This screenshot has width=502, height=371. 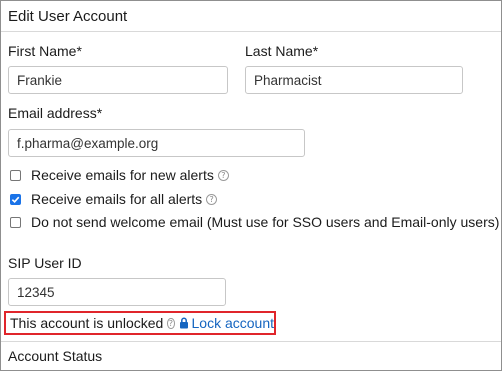 What do you see at coordinates (251, 341) in the screenshot?
I see `section-divider` at bounding box center [251, 341].